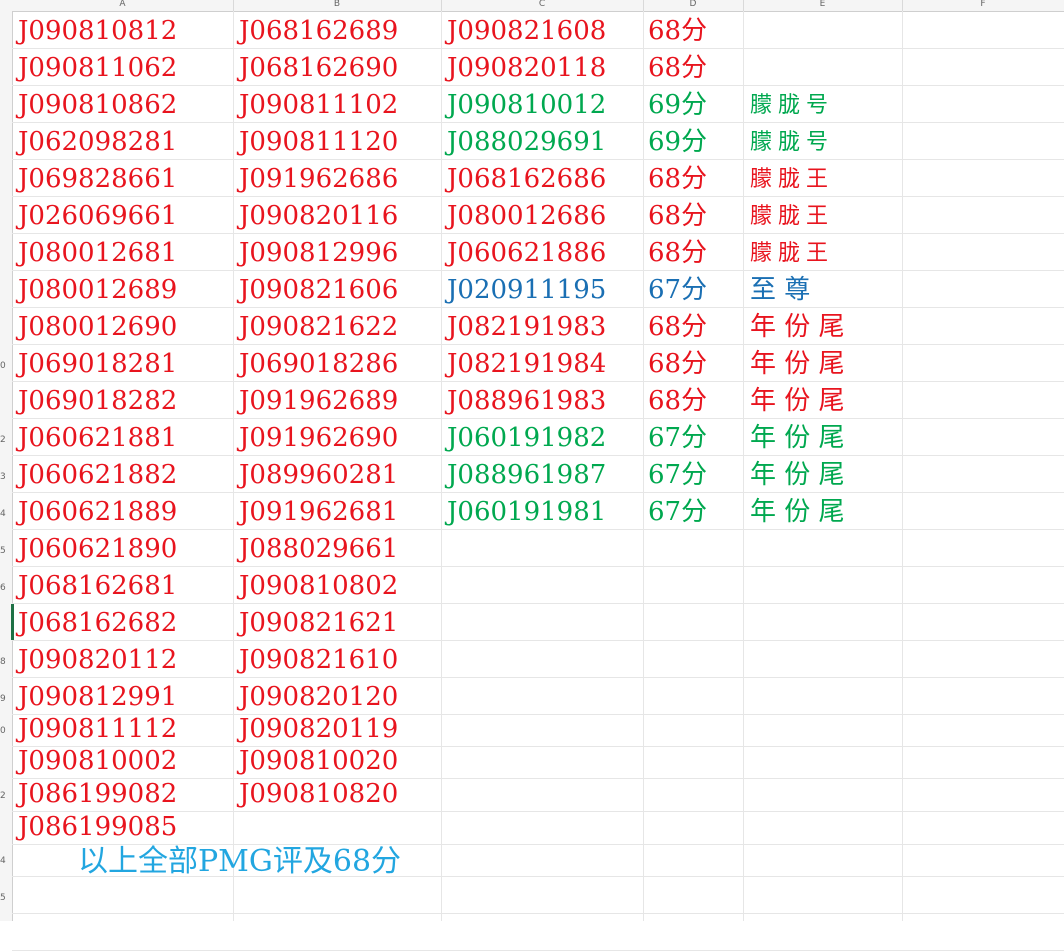 This screenshot has height=951, width=1064. Describe the element at coordinates (97, 827) in the screenshot. I see `cell-a23: J086199085` at that location.